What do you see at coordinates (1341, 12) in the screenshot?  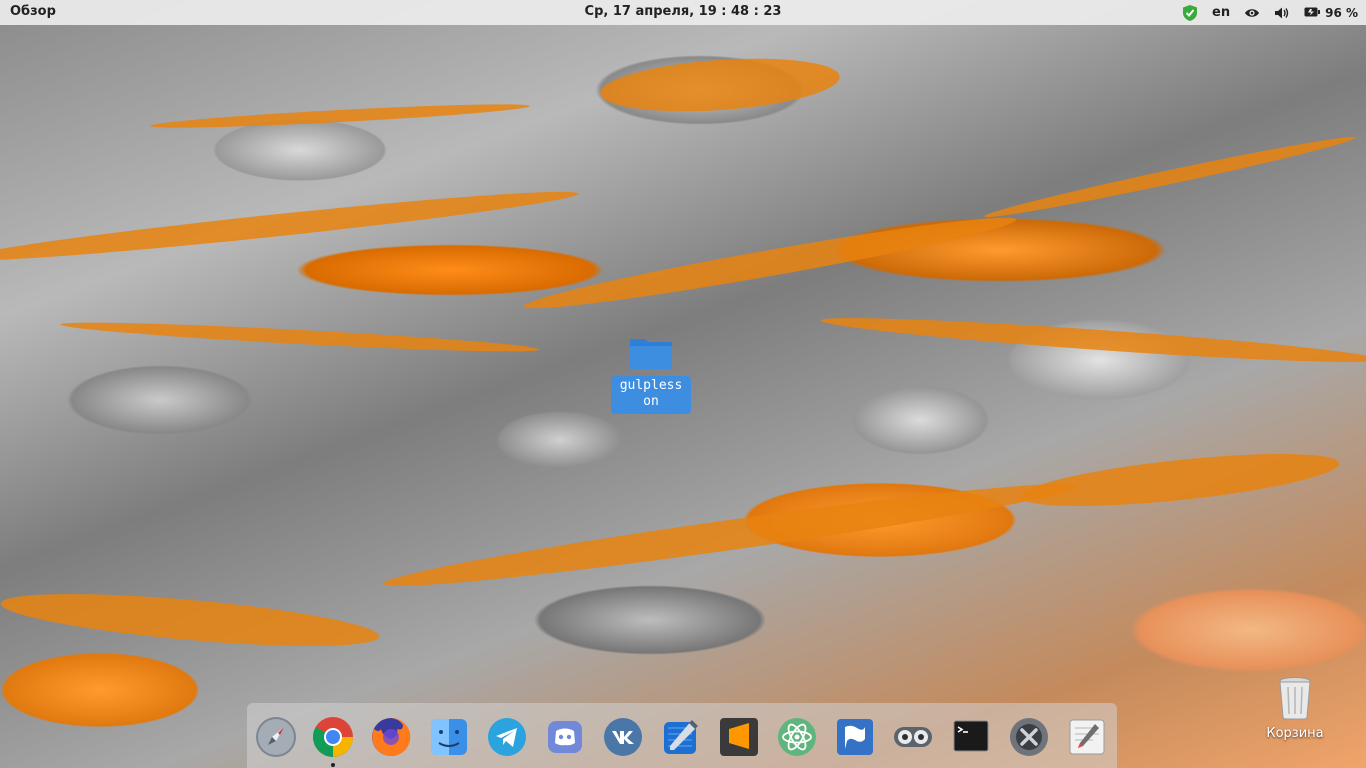 I see `battery-percent: 96 %` at bounding box center [1341, 12].